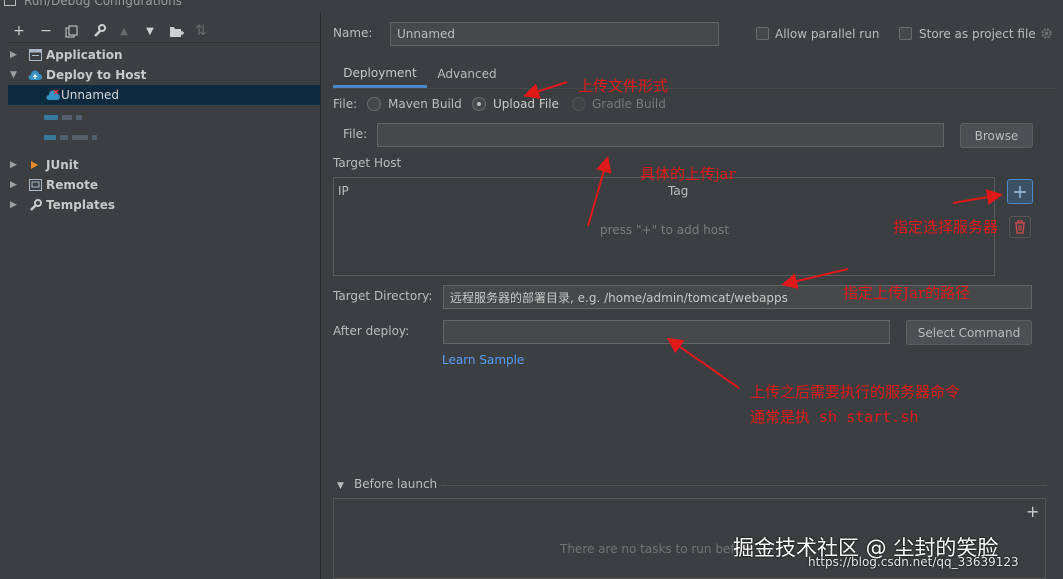 This screenshot has height=579, width=1063. Describe the element at coordinates (353, 33) in the screenshot. I see `name-label: Name:` at that location.